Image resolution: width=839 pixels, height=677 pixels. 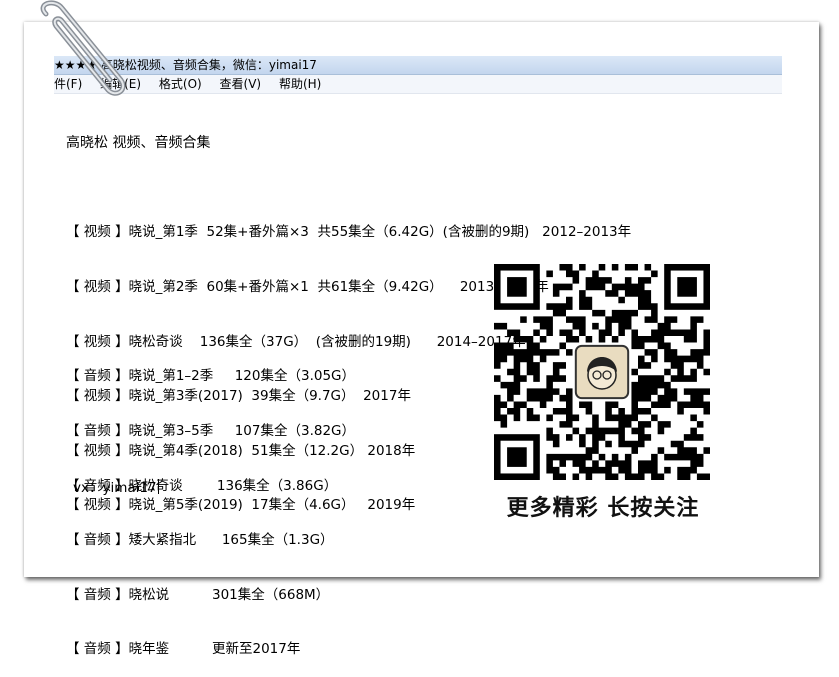 I want to click on qr-code-image, so click(x=602, y=372).